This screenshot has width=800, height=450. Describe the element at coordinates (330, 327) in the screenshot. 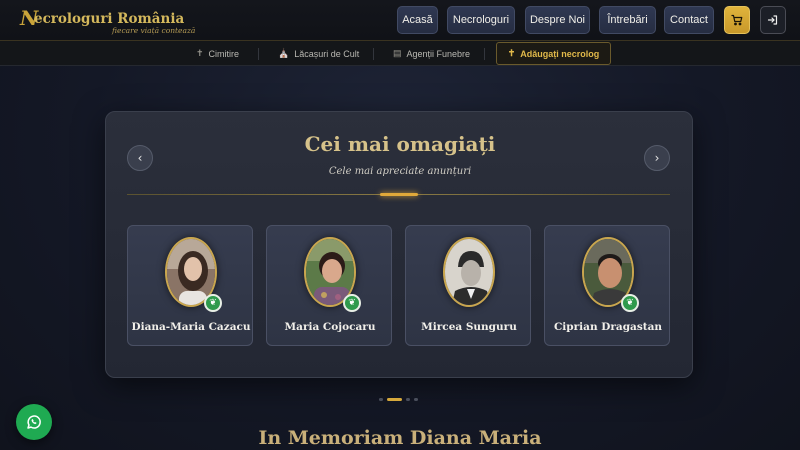

I see `person-name: Maria Cojocaru` at that location.